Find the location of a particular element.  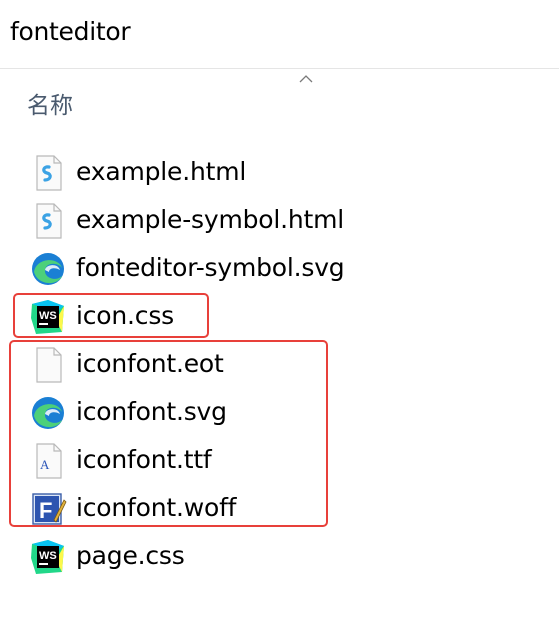

list-item: WS page.css is located at coordinates (268, 557).